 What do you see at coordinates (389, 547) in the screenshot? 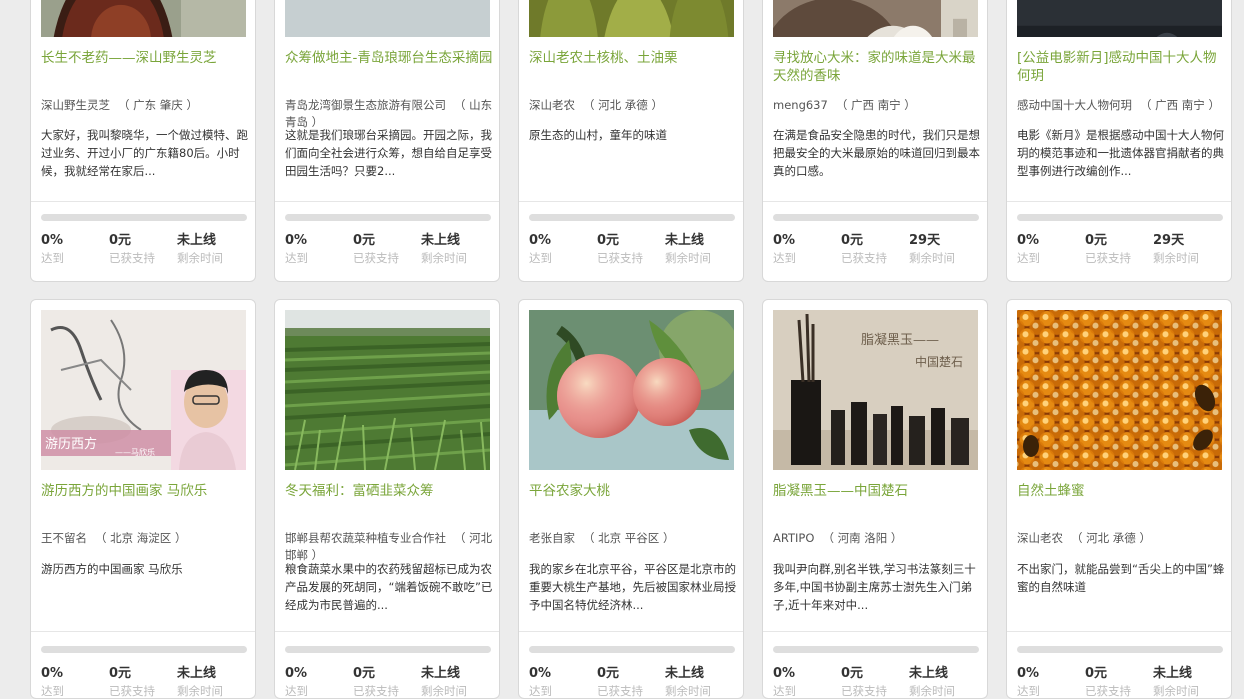
I see `project-owner-line: 邯郸县帮农蔬菜种植专业合作社（ 河北 邯郸 ）` at bounding box center [389, 547].